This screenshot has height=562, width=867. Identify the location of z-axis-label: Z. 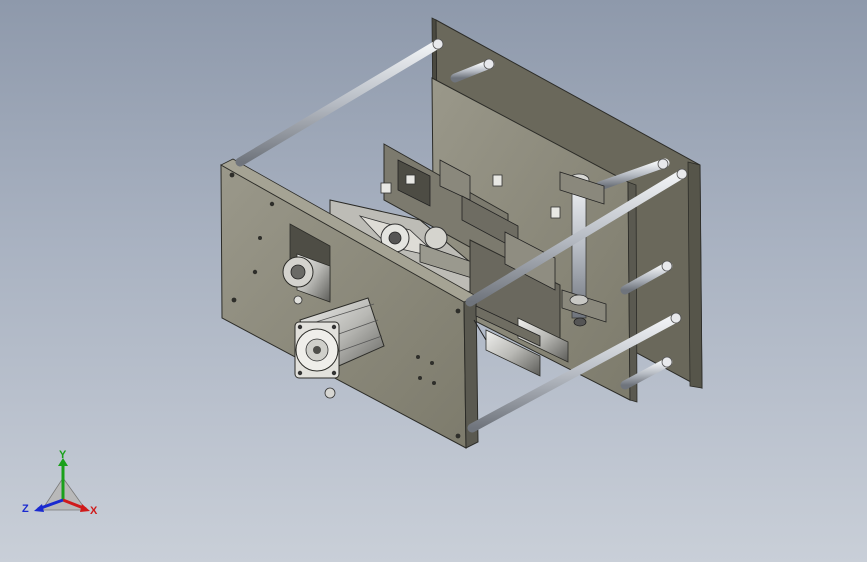
(25, 509).